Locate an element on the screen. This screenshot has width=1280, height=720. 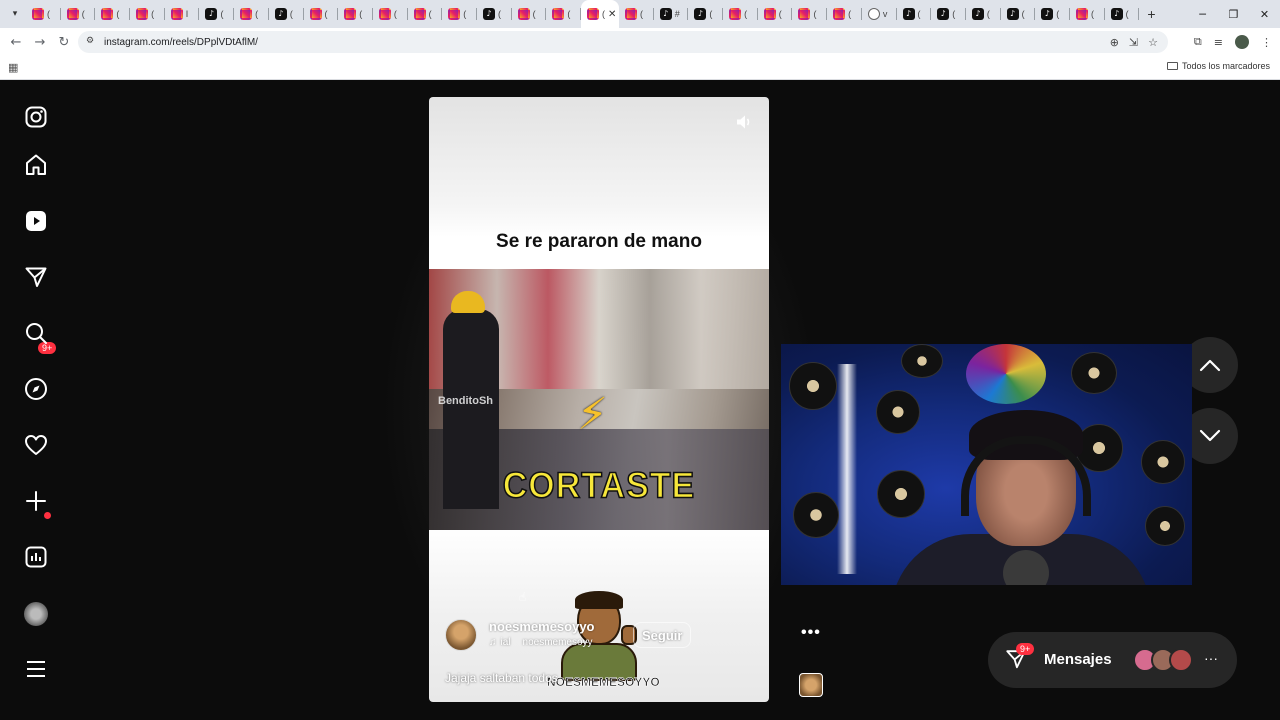
browser-tab: ♪ # is located at coordinates (671, 14).